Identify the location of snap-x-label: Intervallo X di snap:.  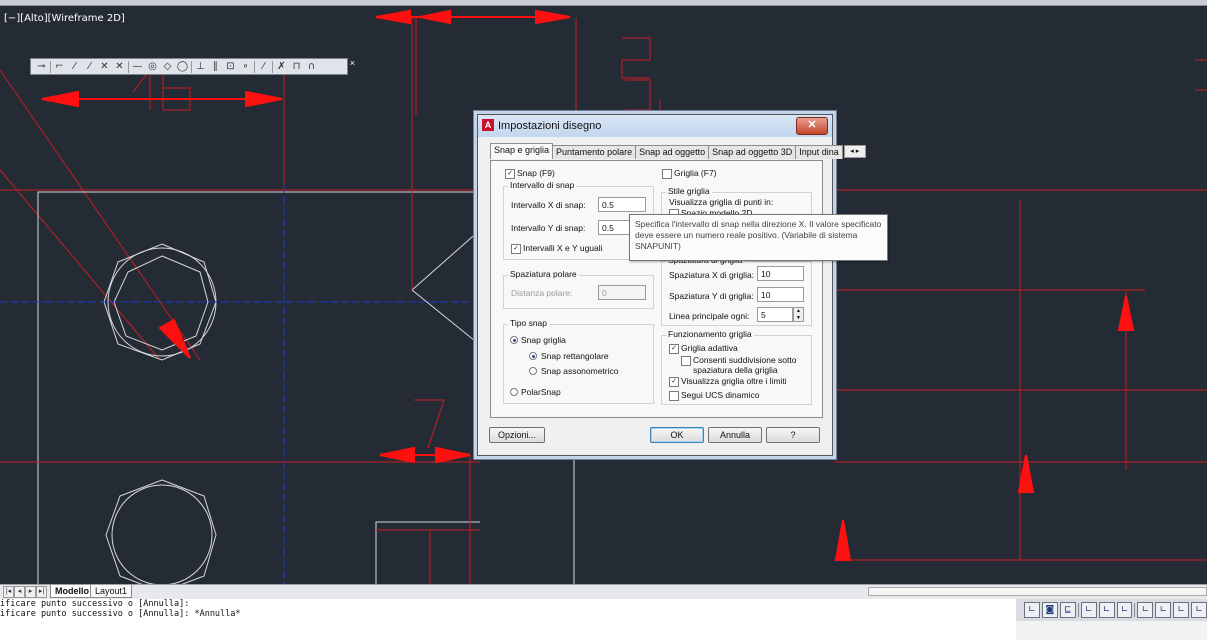
(548, 205).